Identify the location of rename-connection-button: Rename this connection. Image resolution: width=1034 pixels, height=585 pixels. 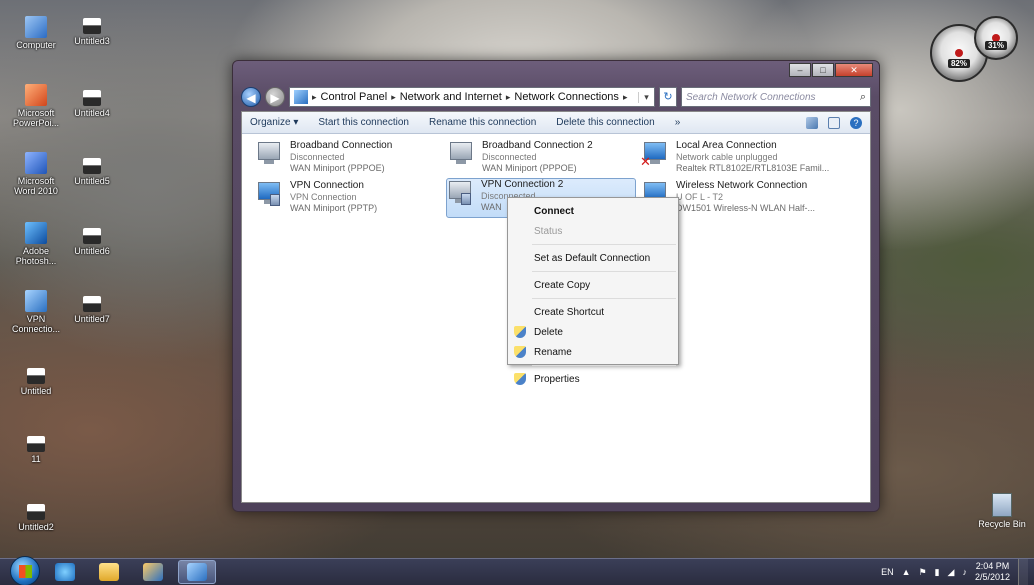
(482, 122).